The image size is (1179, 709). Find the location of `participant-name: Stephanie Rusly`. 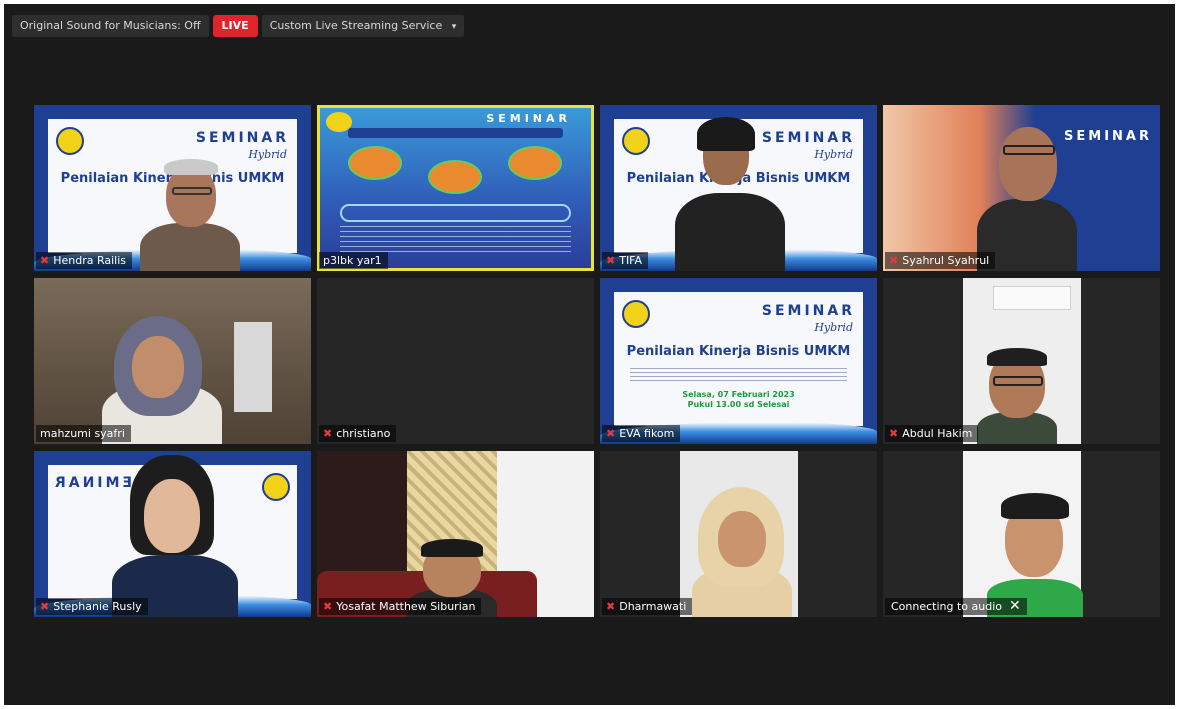

participant-name: Stephanie Rusly is located at coordinates (97, 606).